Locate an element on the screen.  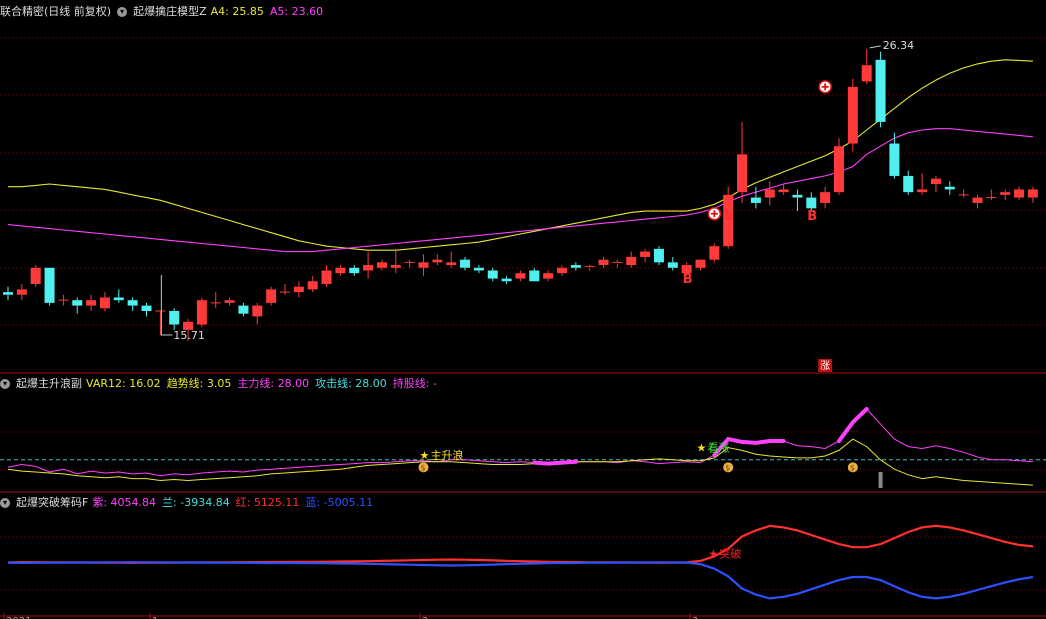
buy-signal-label: B is located at coordinates (812, 216).